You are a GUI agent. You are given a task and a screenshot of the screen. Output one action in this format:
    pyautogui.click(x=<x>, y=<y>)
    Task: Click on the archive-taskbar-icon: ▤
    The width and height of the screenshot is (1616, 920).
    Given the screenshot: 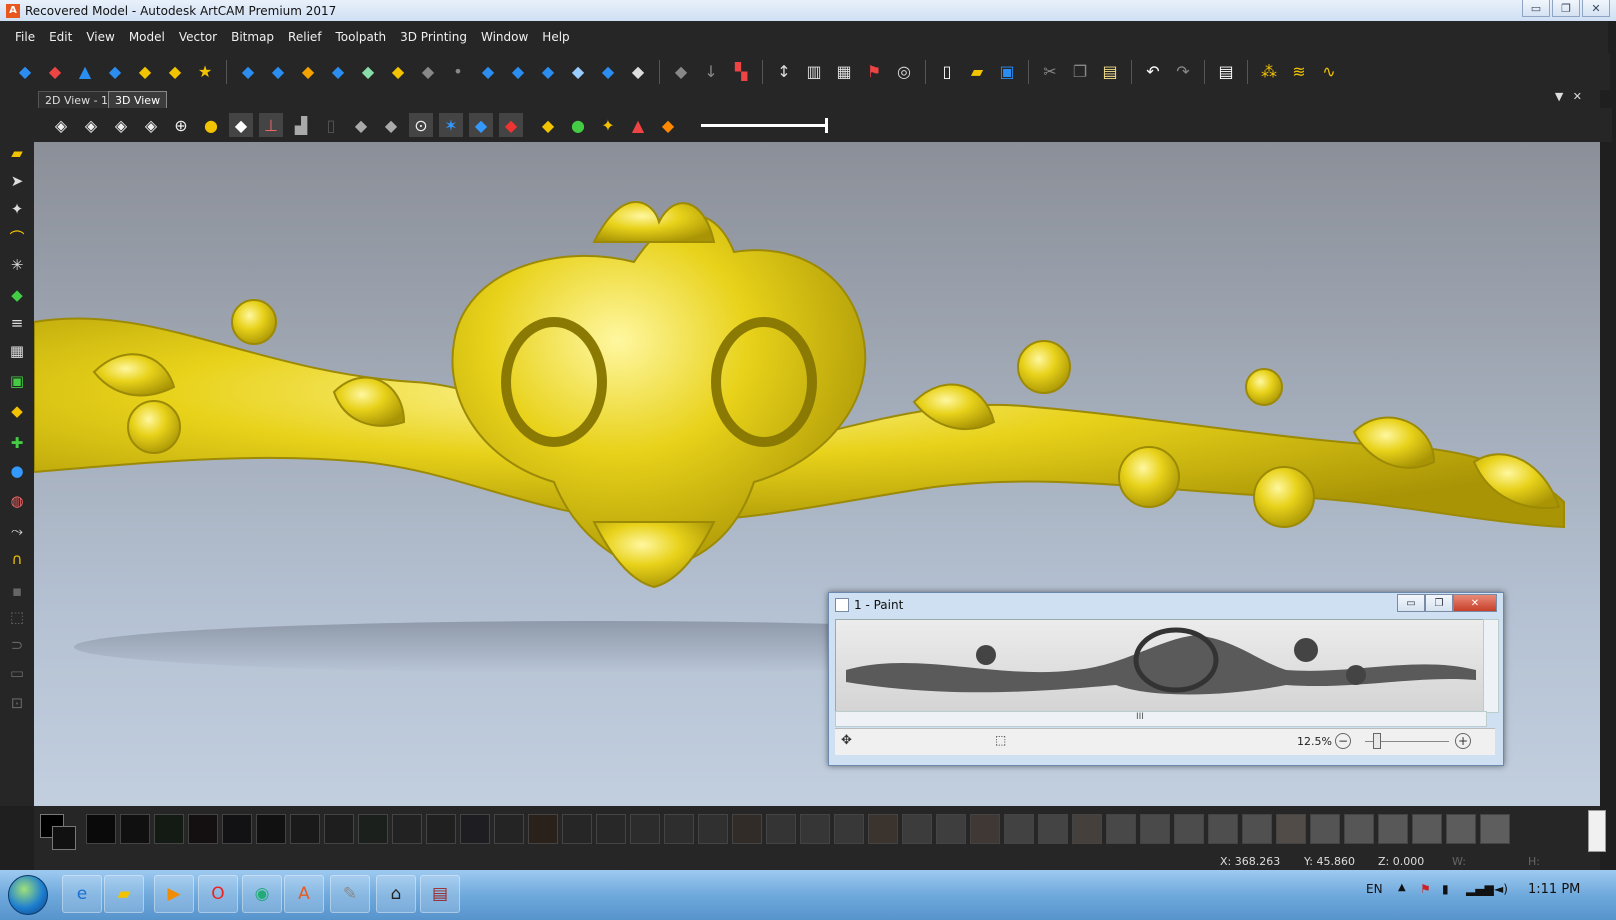 What is the action you would take?
    pyautogui.click(x=440, y=894)
    